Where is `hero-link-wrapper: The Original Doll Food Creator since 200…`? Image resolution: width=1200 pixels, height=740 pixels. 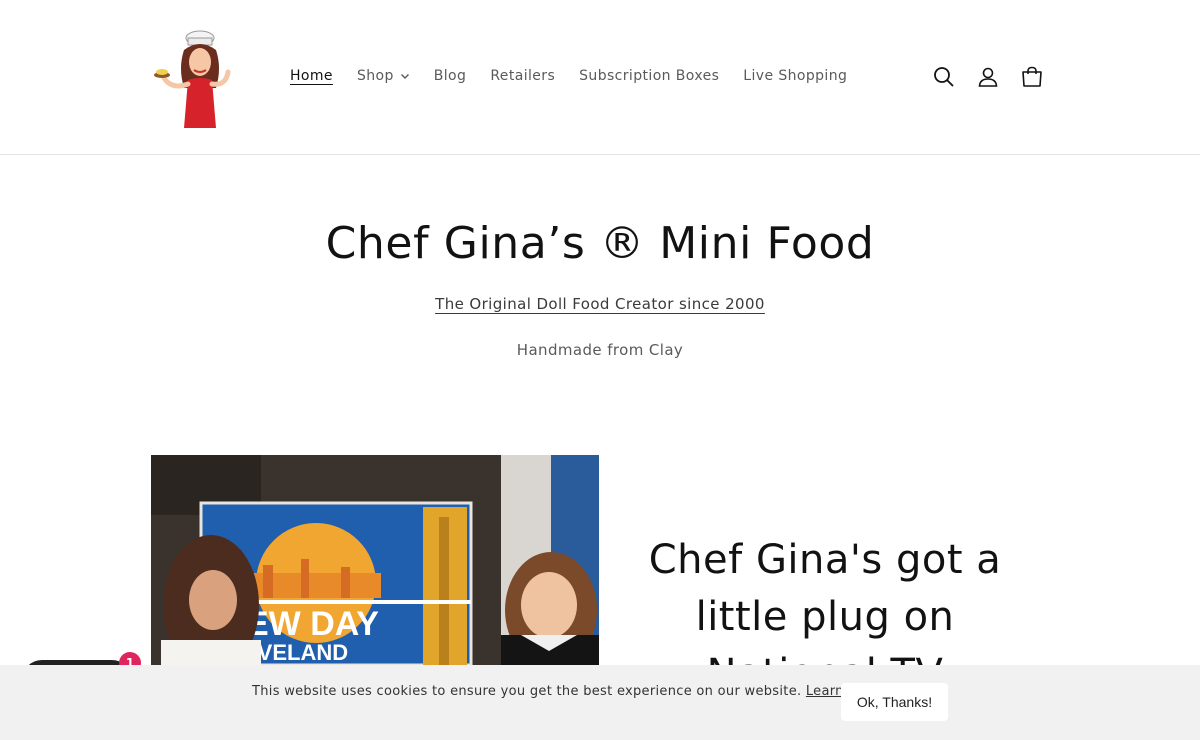 hero-link-wrapper: The Original Doll Food Creator since 200… is located at coordinates (600, 304).